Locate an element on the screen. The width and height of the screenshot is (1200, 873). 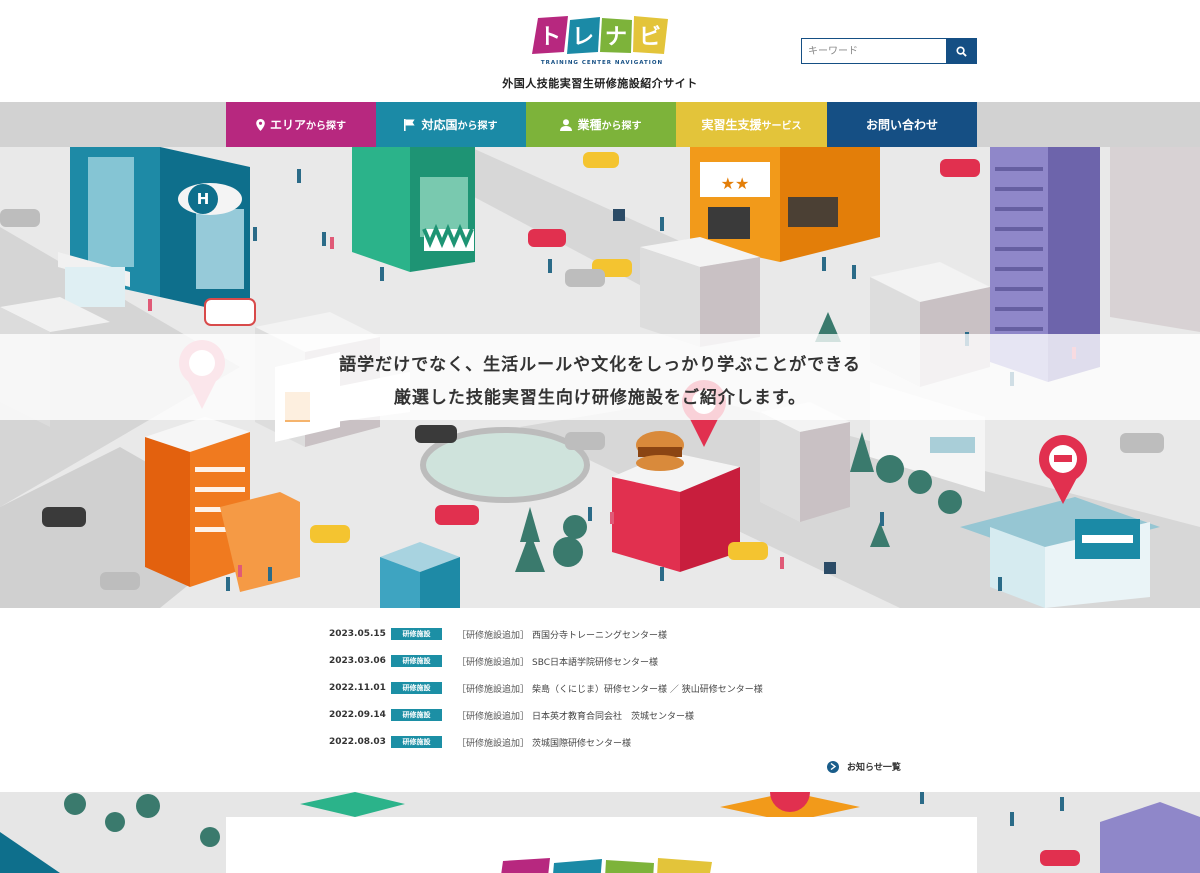
chevron-right-icon is located at coordinates (833, 766).